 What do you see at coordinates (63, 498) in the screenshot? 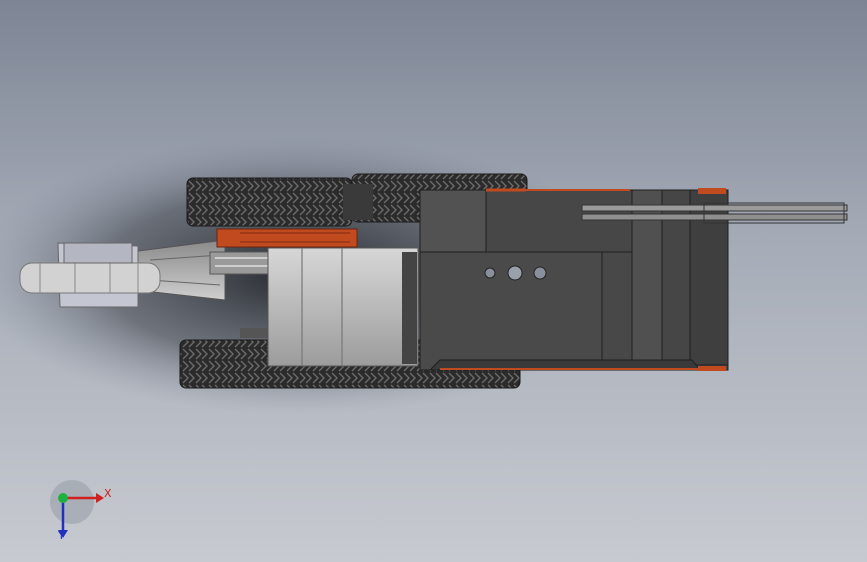
I see `triad-origin` at bounding box center [63, 498].